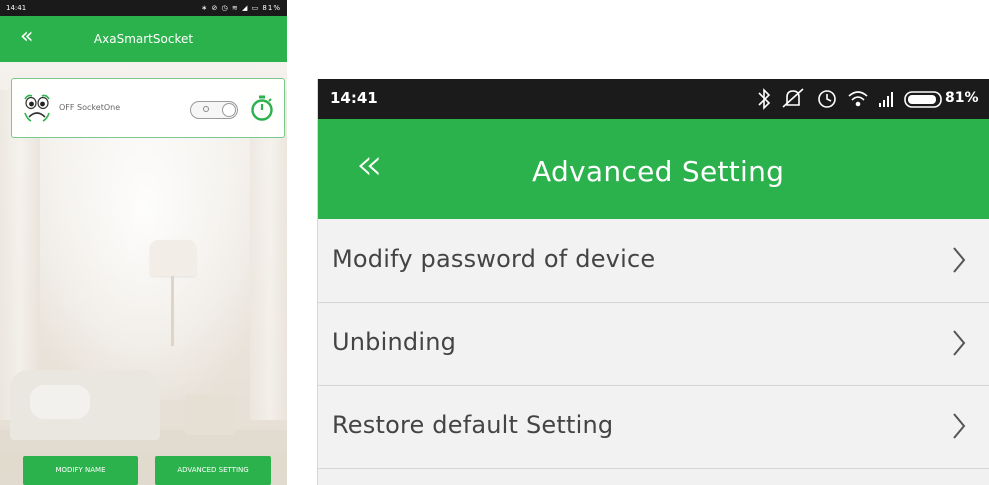 This screenshot has width=989, height=485. Describe the element at coordinates (241, 8) in the screenshot. I see `status-icons: ∗ ⊘ ◷ ≋ ◢ ▭ 81%` at that location.